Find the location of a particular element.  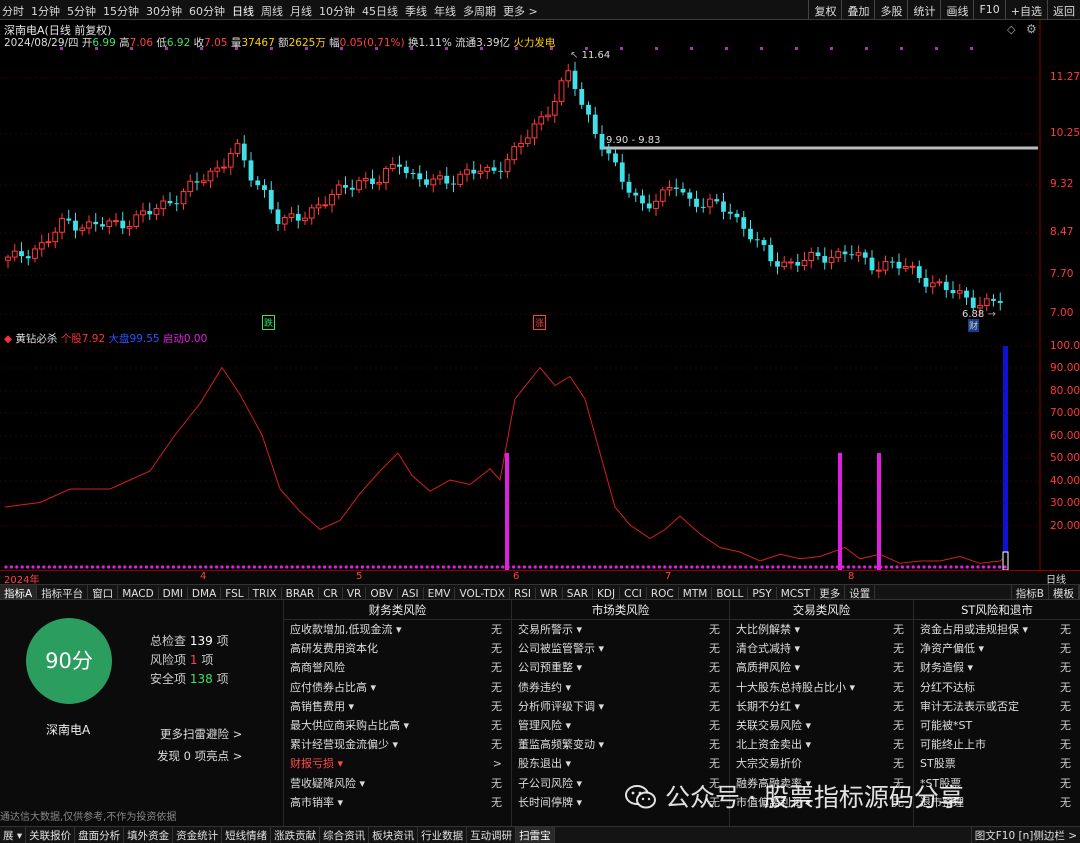

risk-item: 交易所警示 ▾ 无 is located at coordinates (620, 629).